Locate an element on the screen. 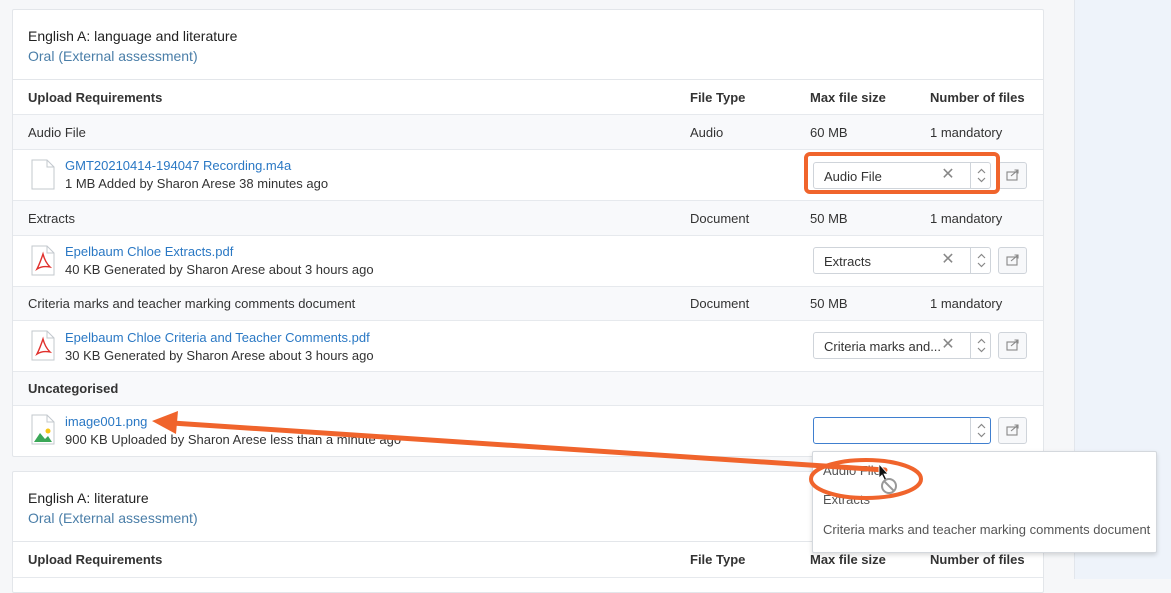  arrow-head is located at coordinates (165, 422).